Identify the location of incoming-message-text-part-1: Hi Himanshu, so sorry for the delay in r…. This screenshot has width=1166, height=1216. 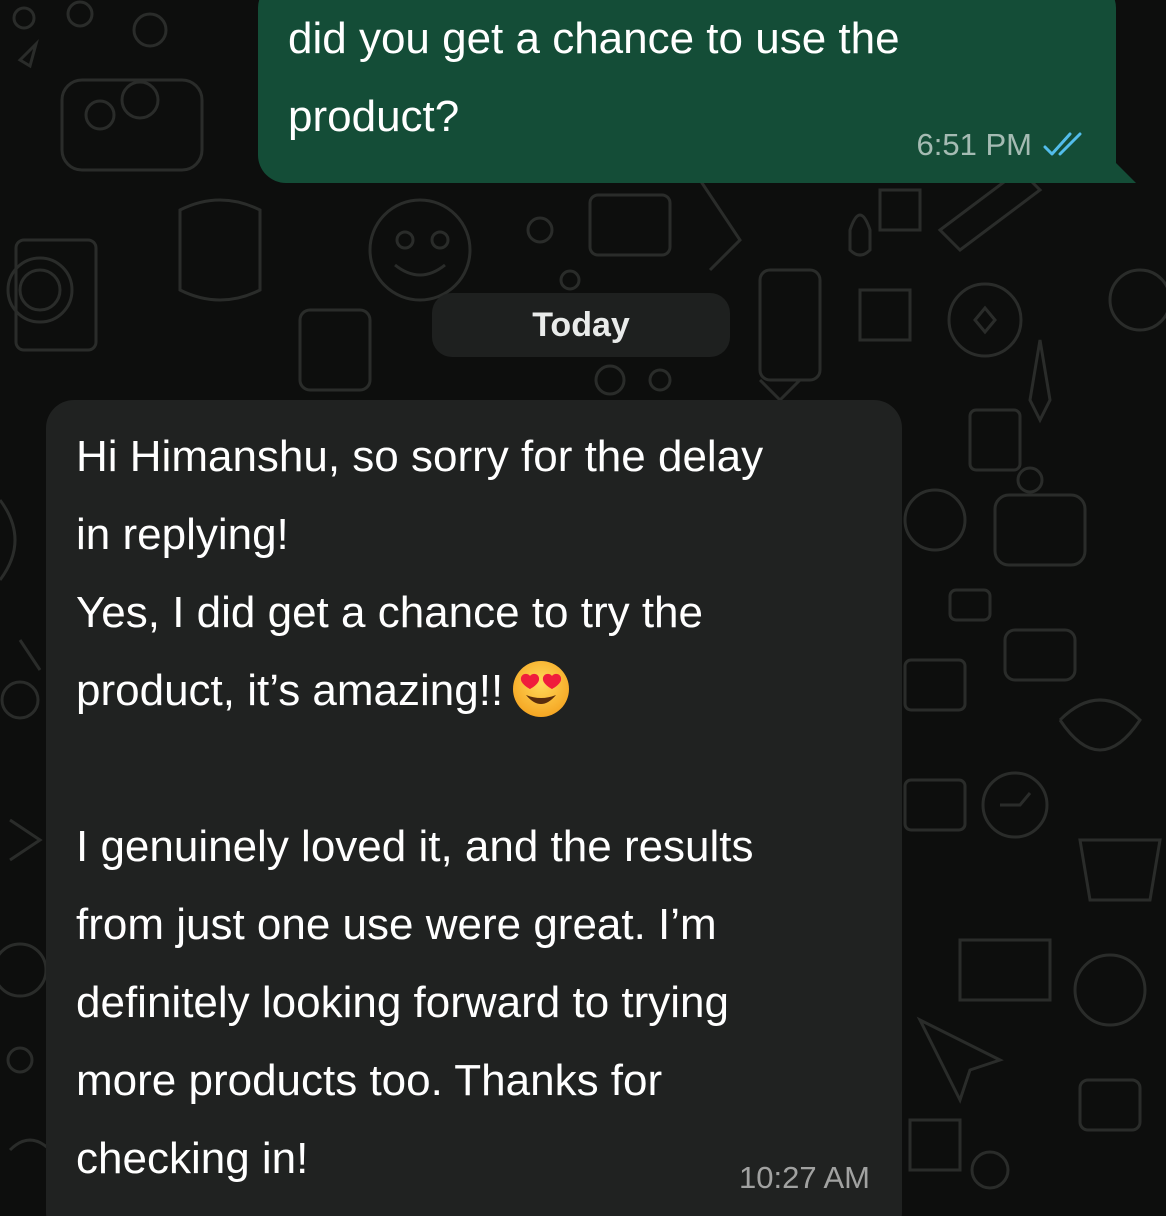
(420, 573).